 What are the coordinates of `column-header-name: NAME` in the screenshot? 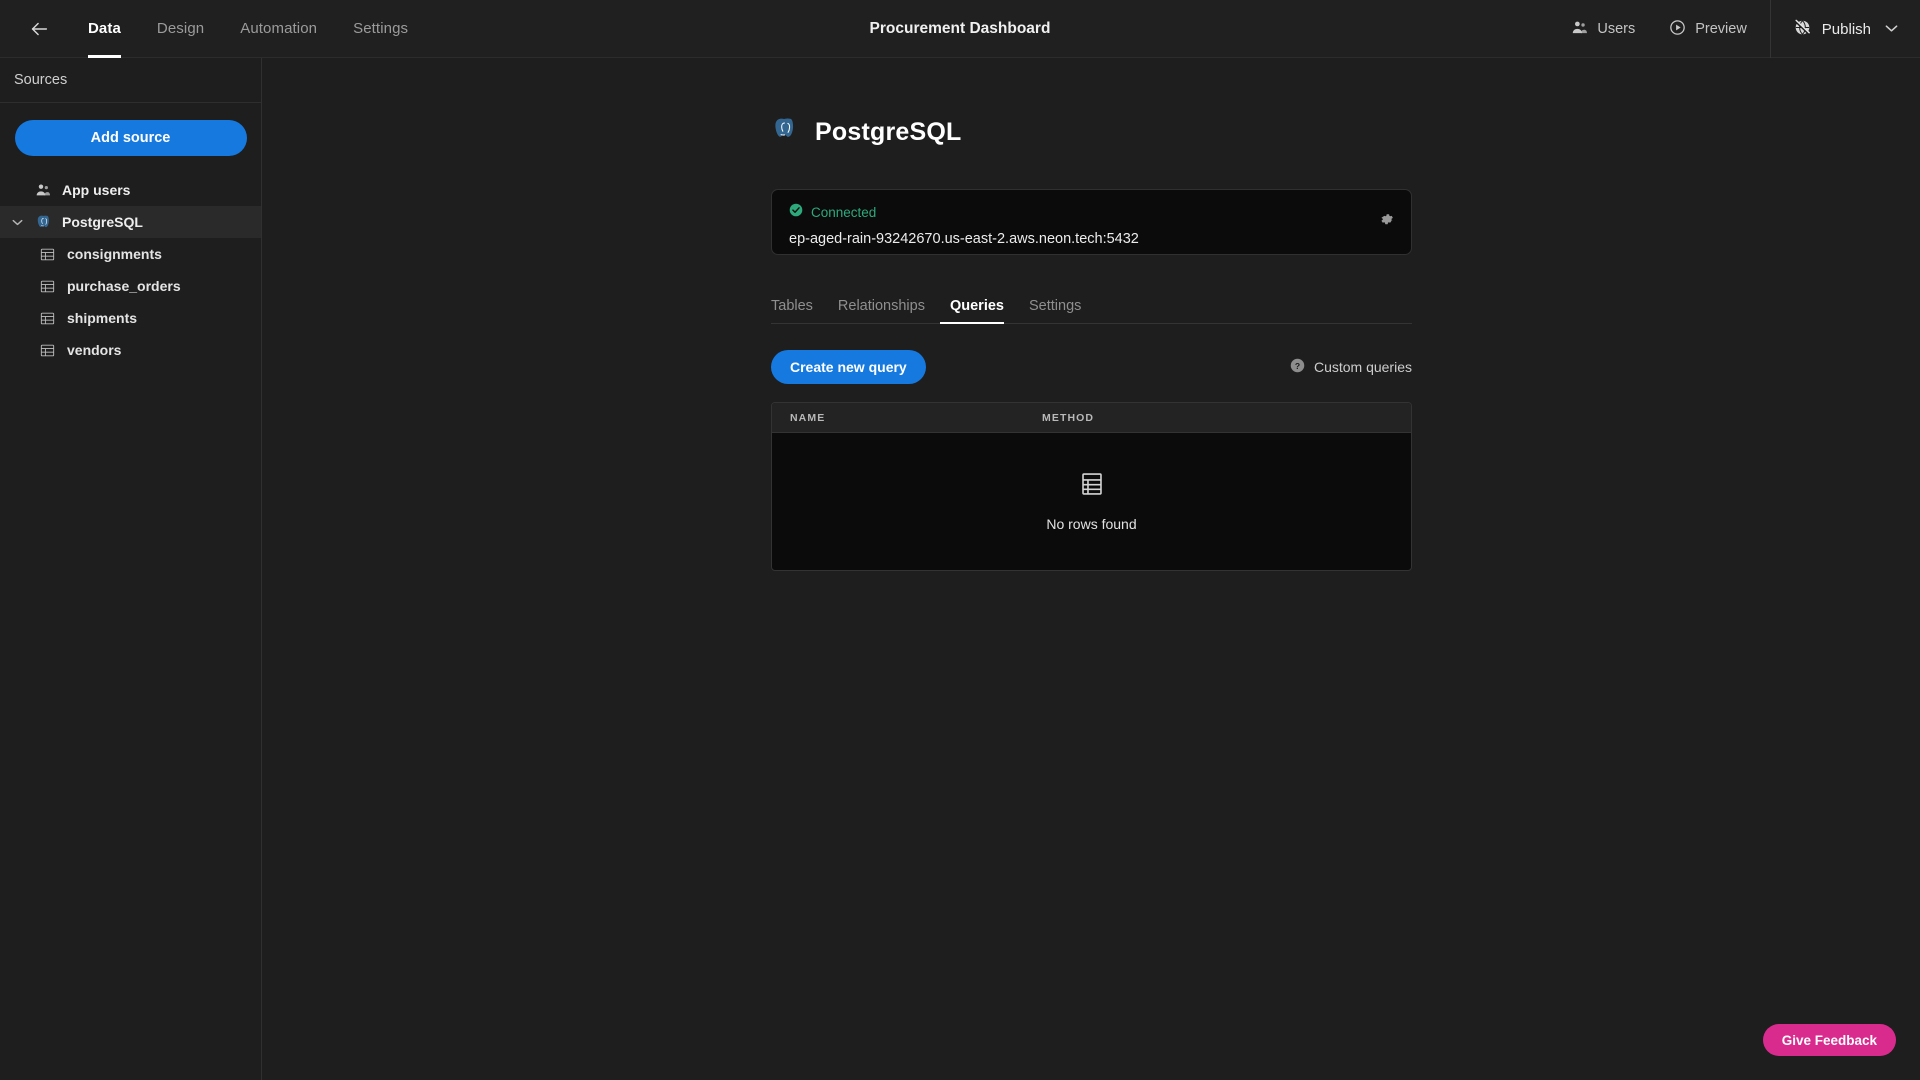 It's located at (907, 418).